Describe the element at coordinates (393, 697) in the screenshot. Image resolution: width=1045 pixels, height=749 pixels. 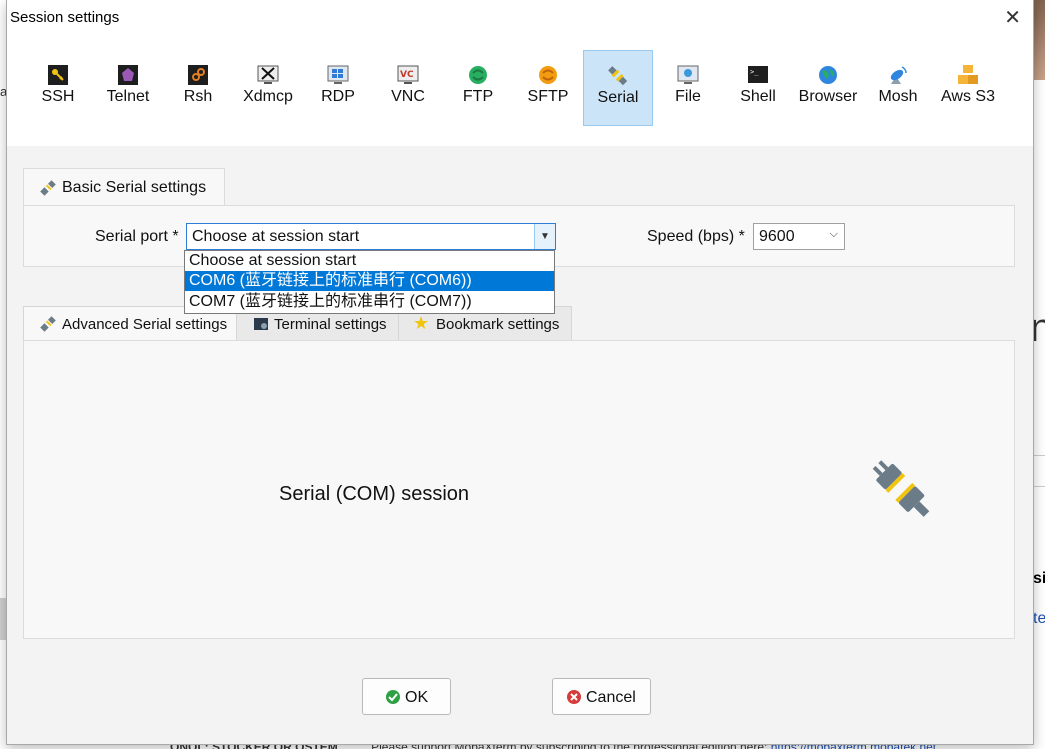
I see `check-icon` at that location.